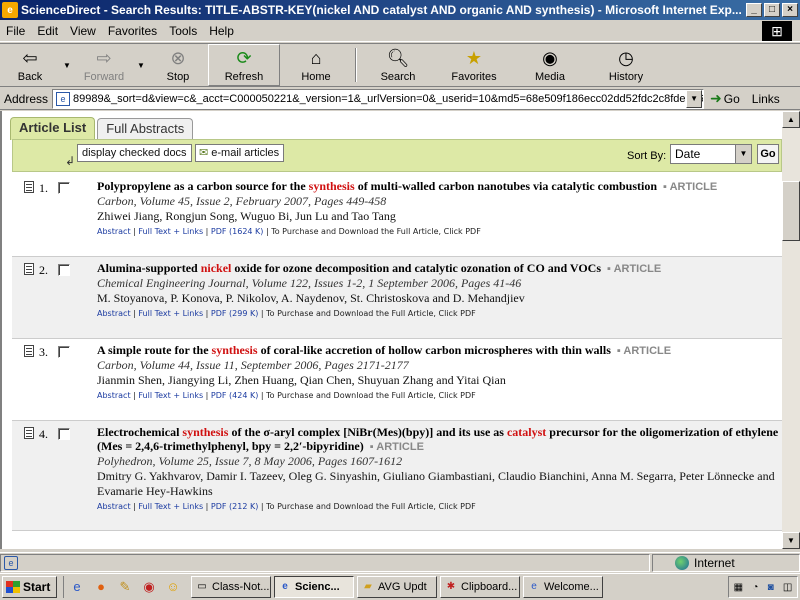 The image size is (800, 600). Describe the element at coordinates (402, 587) in the screenshot. I see `task-label: AVG Updt` at that location.